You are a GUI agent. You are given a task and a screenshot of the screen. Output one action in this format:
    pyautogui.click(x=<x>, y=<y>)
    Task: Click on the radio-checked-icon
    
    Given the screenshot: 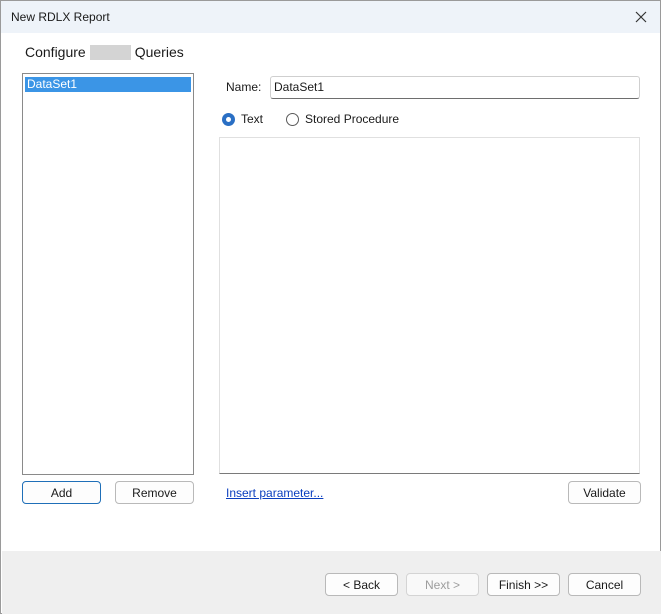 What is the action you would take?
    pyautogui.click(x=228, y=119)
    